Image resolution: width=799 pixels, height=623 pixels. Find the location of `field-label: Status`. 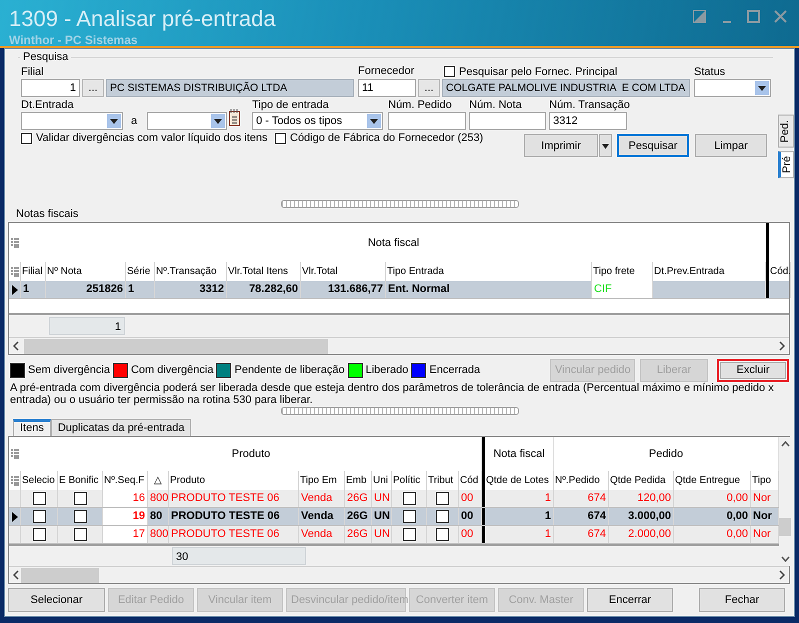

field-label: Status is located at coordinates (710, 72).